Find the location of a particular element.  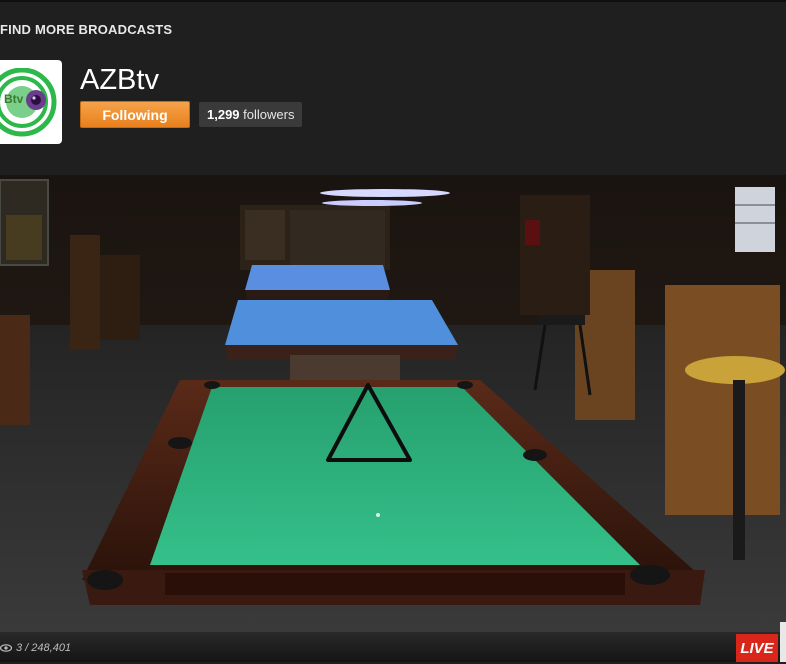

channel-logo: Btv is located at coordinates (31, 102).